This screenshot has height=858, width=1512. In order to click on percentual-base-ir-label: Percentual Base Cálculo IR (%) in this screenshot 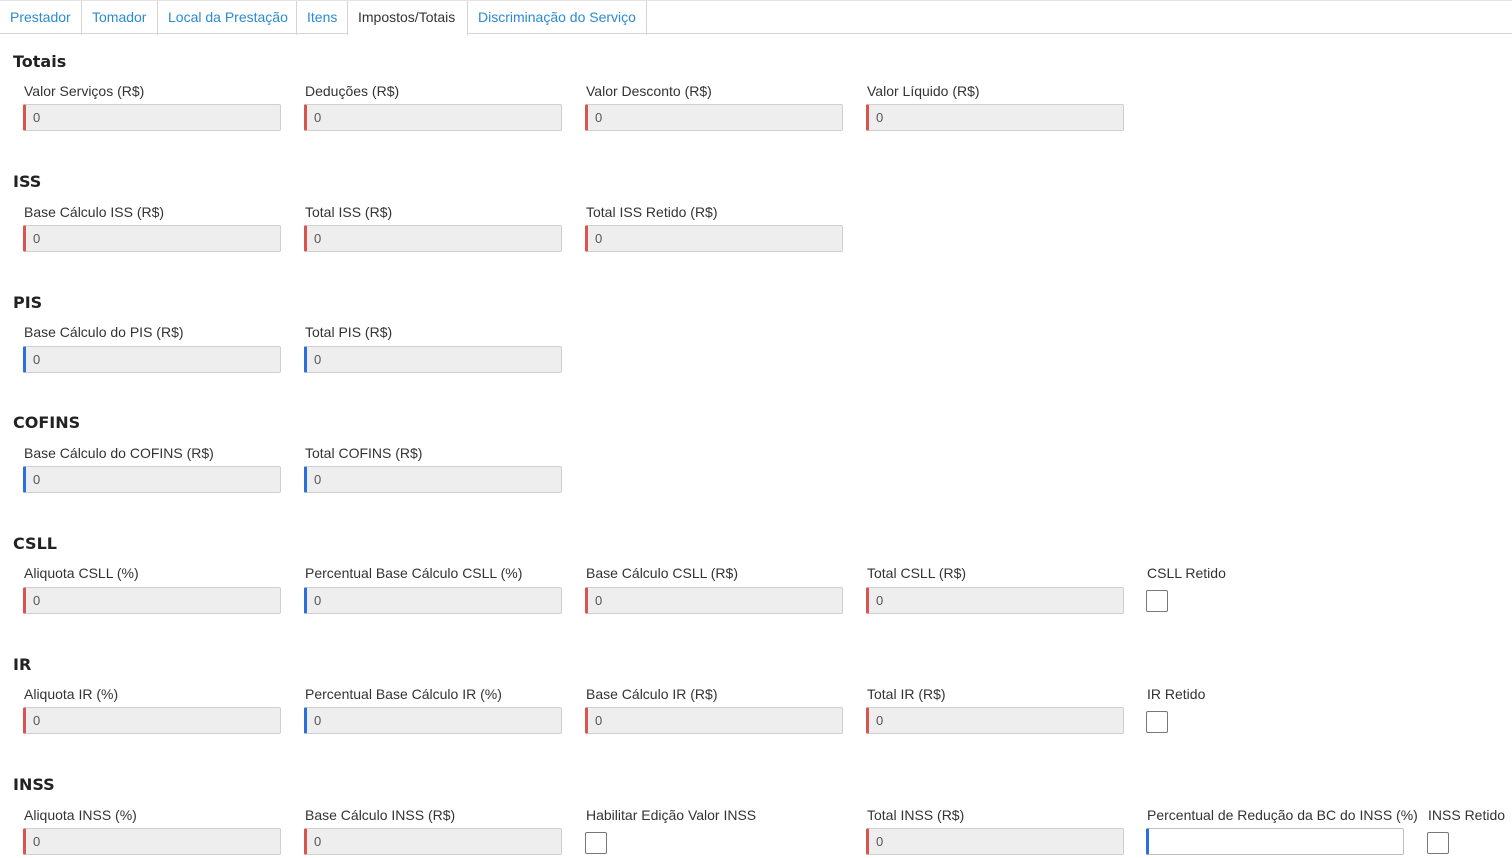, I will do `click(403, 694)`.